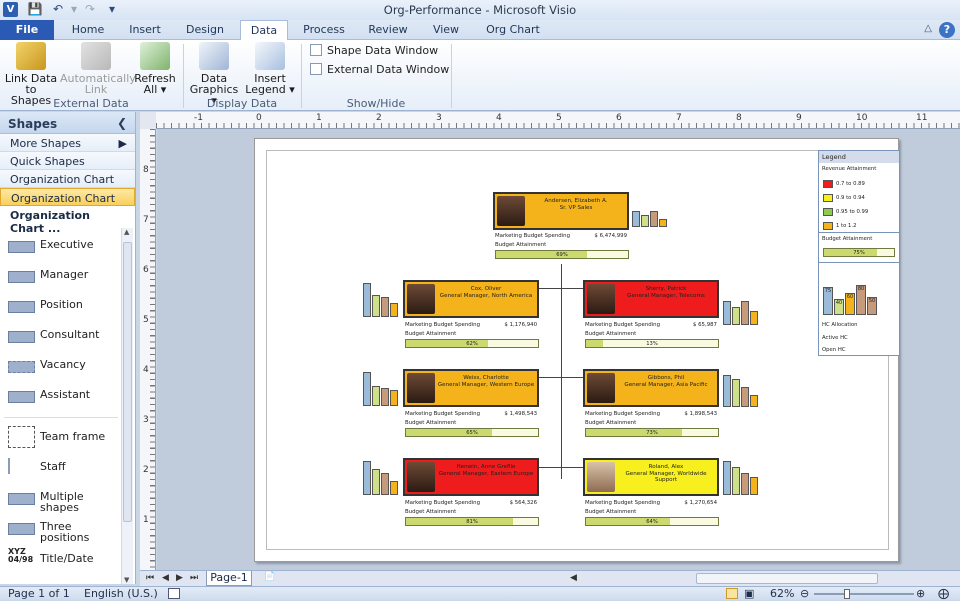 The width and height of the screenshot is (960, 601). What do you see at coordinates (439, 118) in the screenshot?
I see `ruler-tick-label: 3` at bounding box center [439, 118].